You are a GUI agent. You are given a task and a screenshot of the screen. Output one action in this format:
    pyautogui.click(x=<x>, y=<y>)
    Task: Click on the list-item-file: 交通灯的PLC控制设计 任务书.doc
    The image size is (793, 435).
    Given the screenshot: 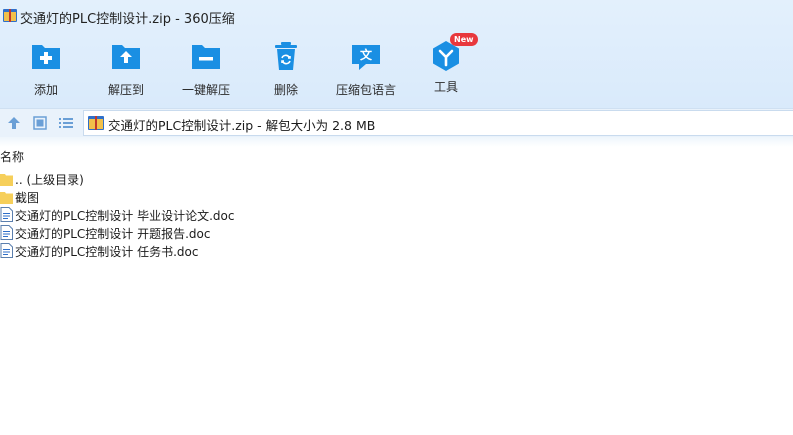 What is the action you would take?
    pyautogui.click(x=396, y=251)
    